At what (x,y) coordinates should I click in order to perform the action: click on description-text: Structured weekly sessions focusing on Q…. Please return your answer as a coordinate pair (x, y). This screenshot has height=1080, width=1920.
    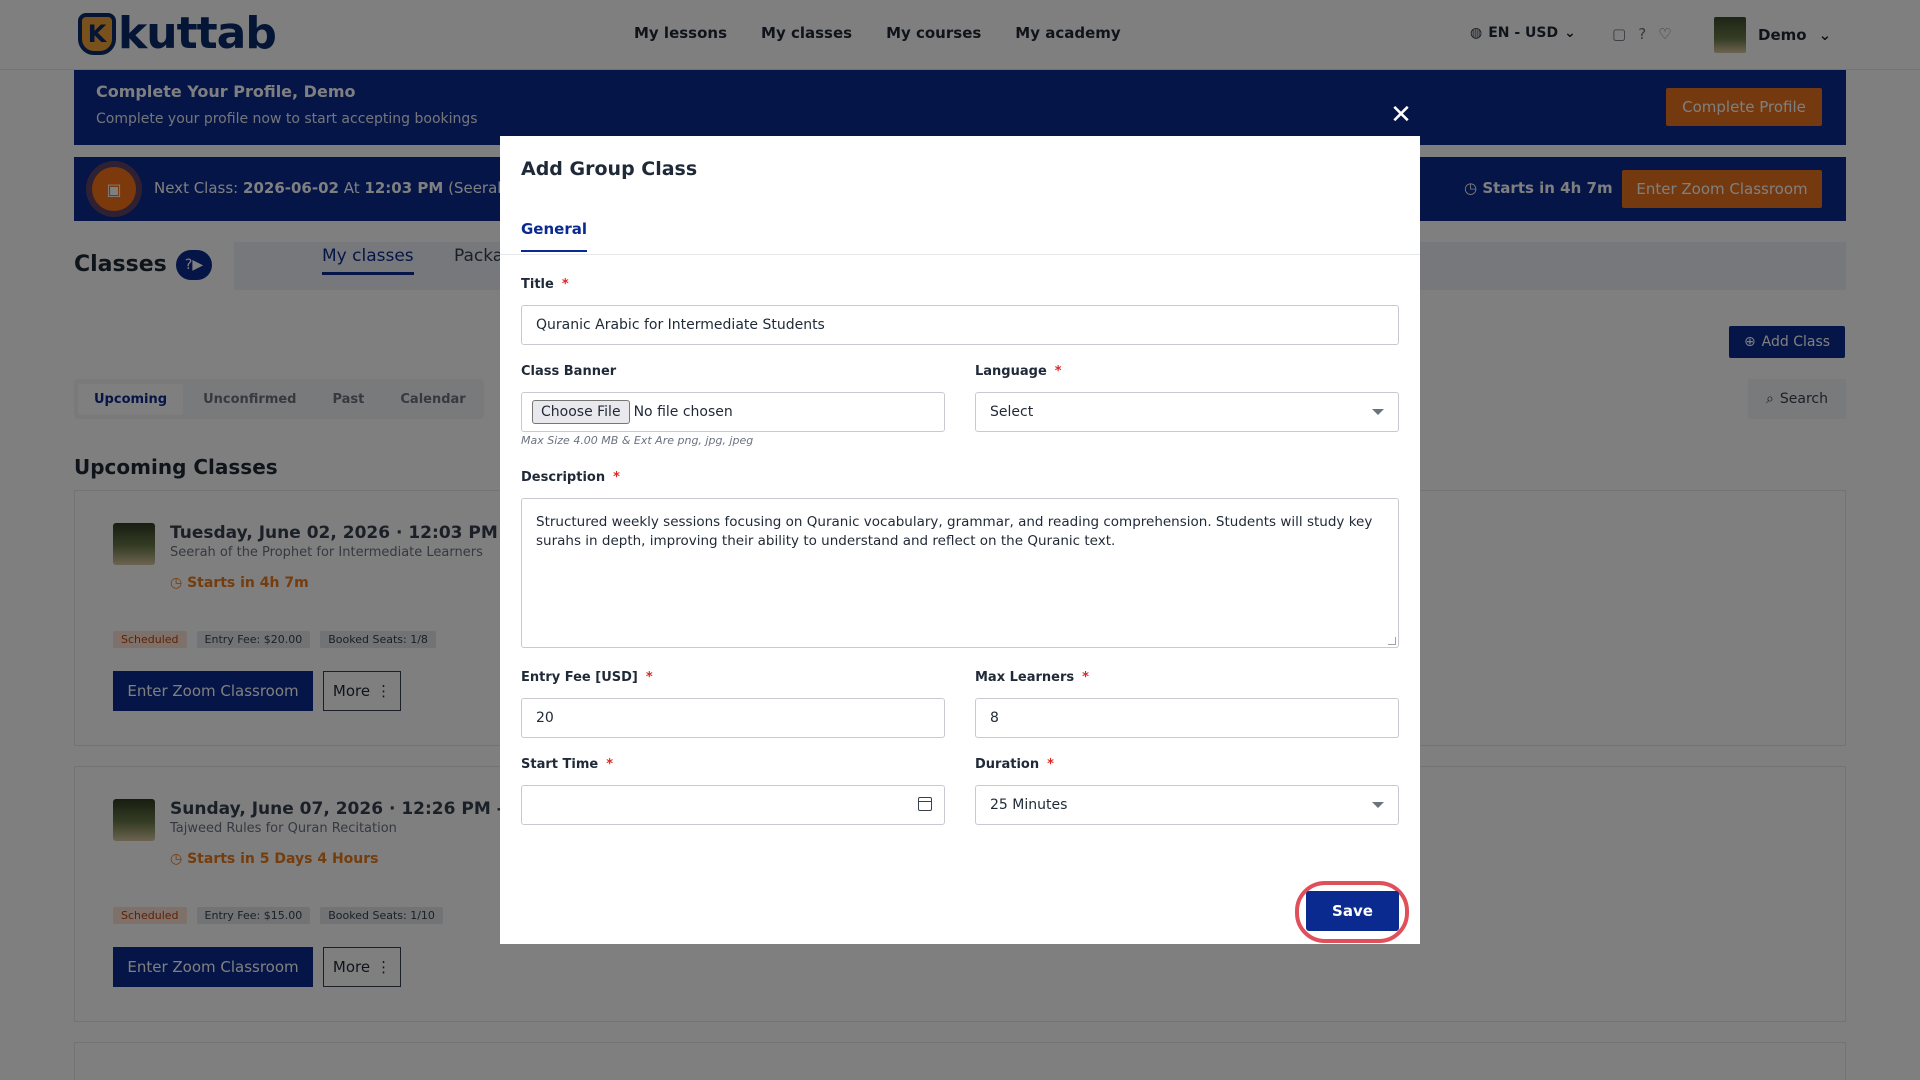
    Looking at the image, I should click on (954, 531).